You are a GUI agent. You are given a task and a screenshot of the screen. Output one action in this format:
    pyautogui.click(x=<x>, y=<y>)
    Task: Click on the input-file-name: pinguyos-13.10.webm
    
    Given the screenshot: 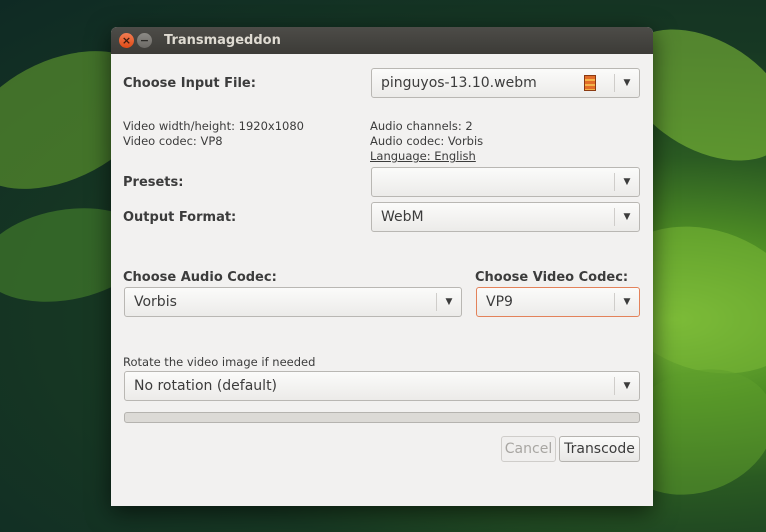 What is the action you would take?
    pyautogui.click(x=459, y=83)
    